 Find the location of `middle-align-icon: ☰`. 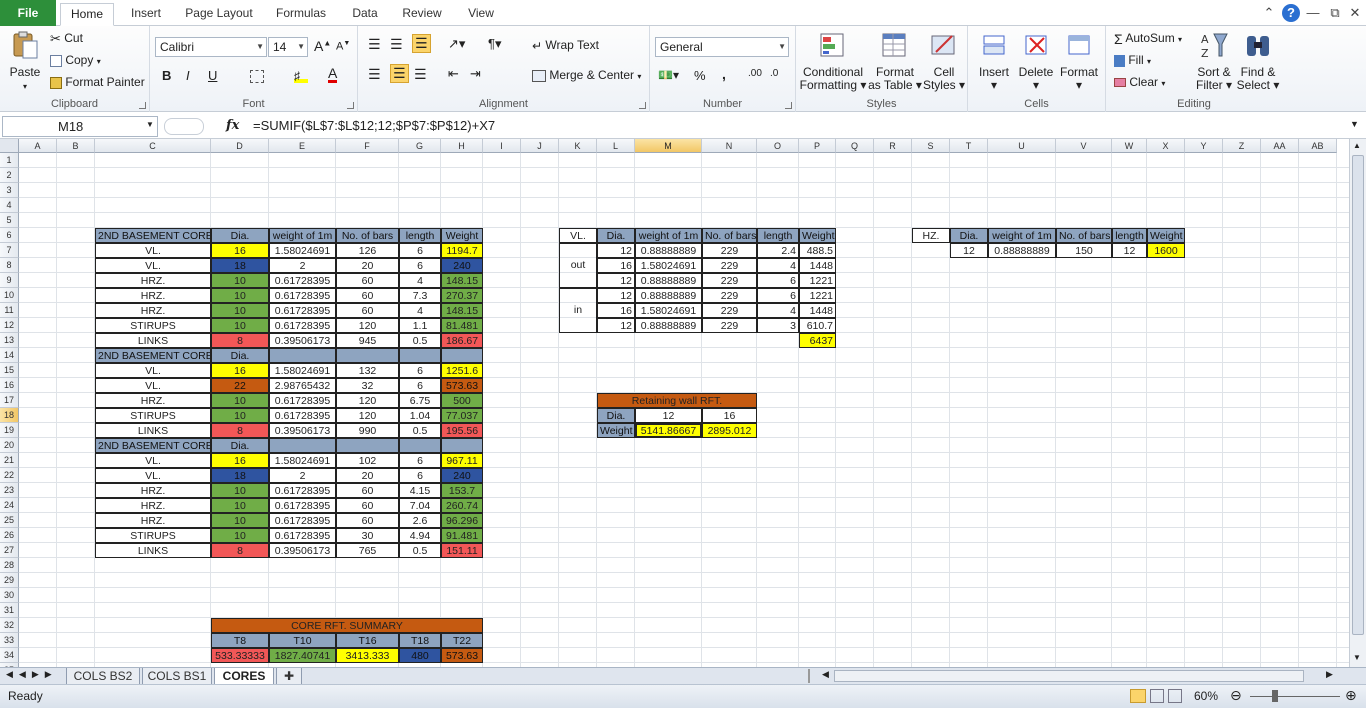

middle-align-icon: ☰ is located at coordinates (396, 44).